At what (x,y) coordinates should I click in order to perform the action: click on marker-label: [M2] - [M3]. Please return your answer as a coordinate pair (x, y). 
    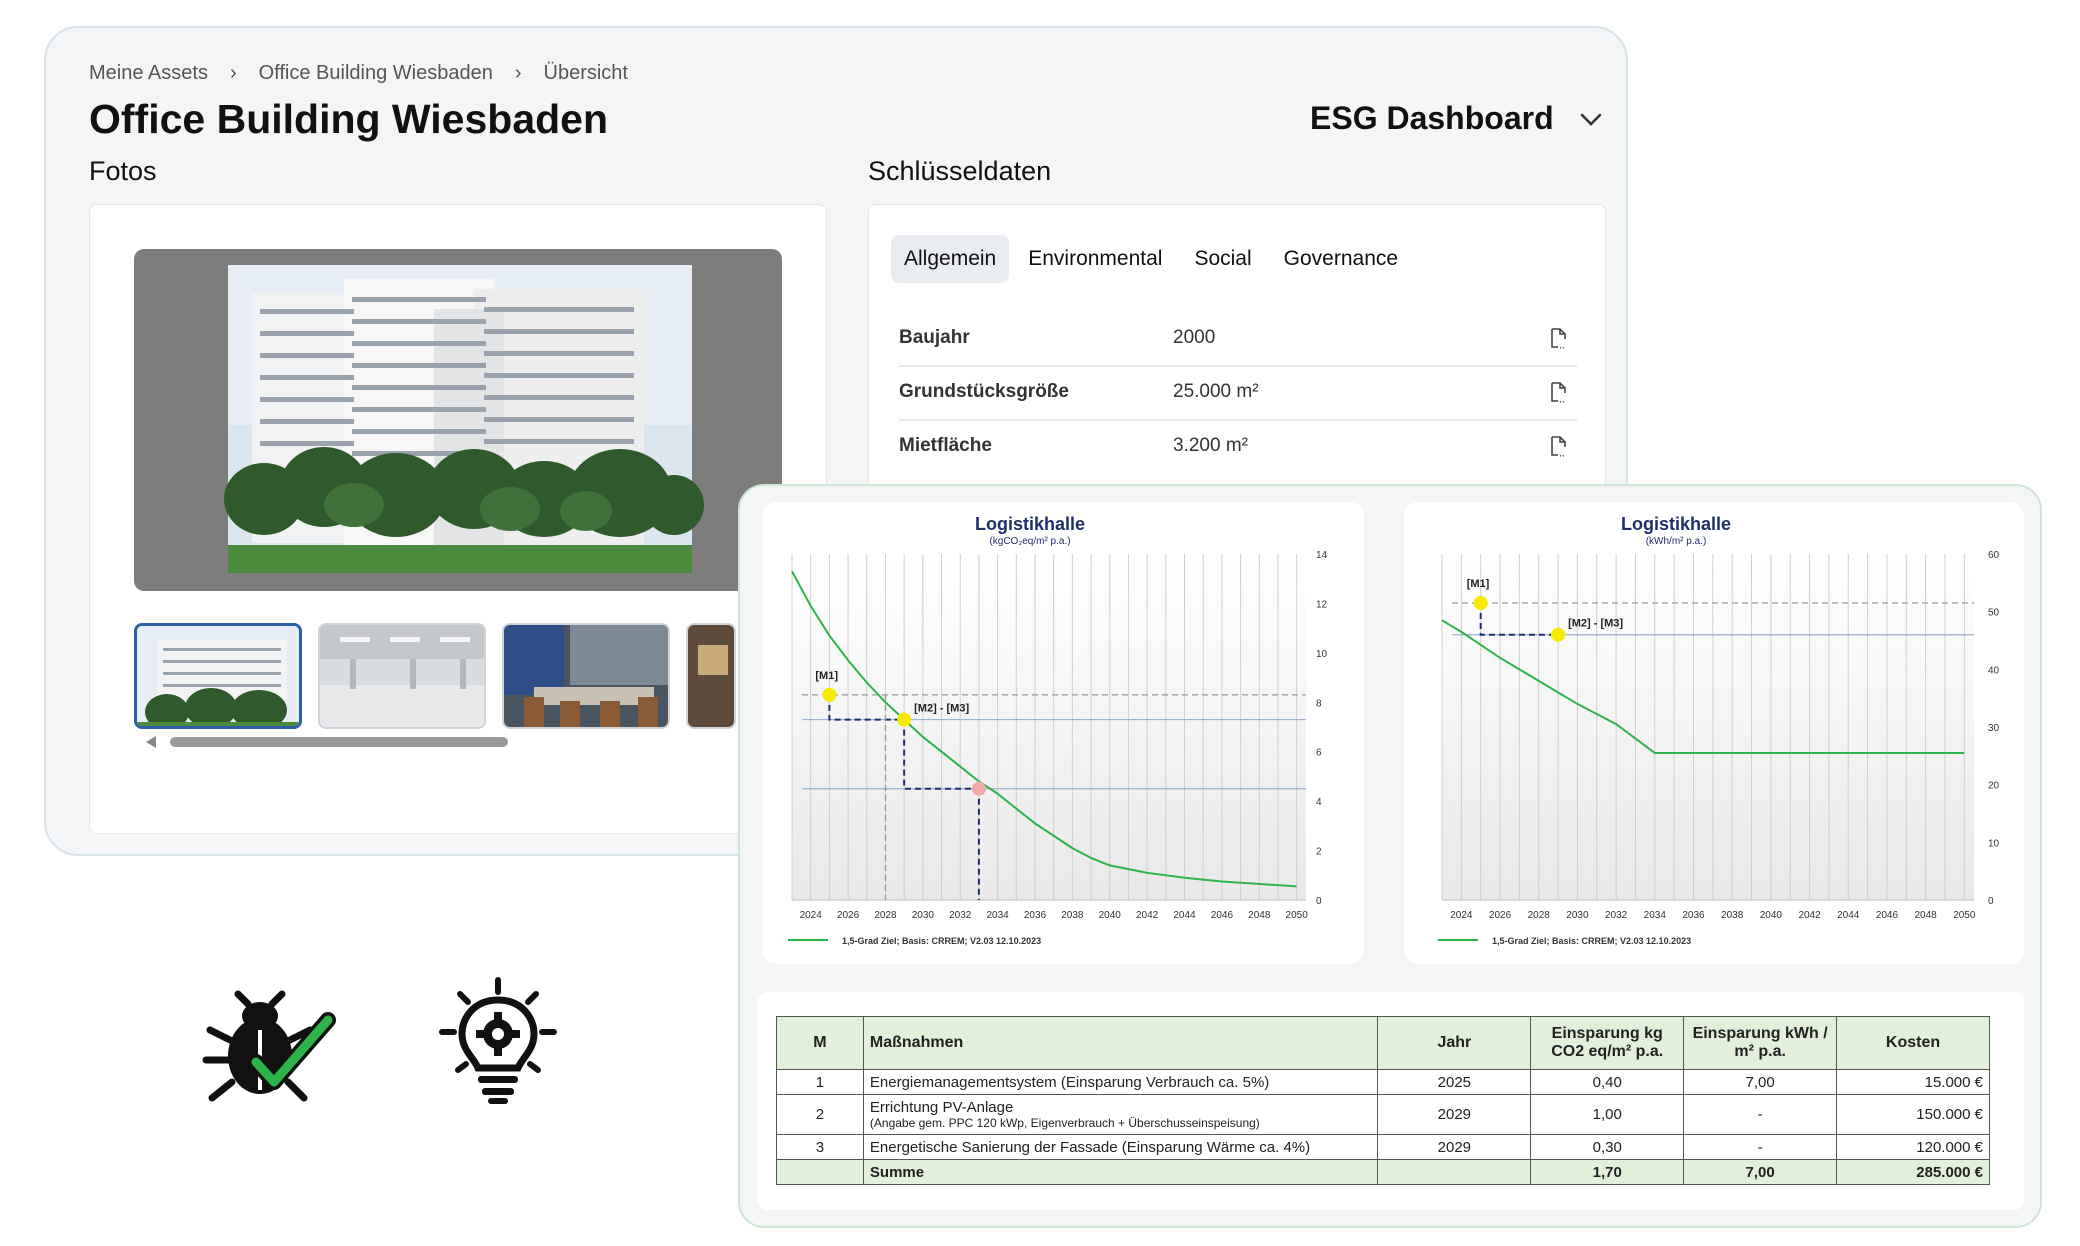
    Looking at the image, I should click on (941, 709).